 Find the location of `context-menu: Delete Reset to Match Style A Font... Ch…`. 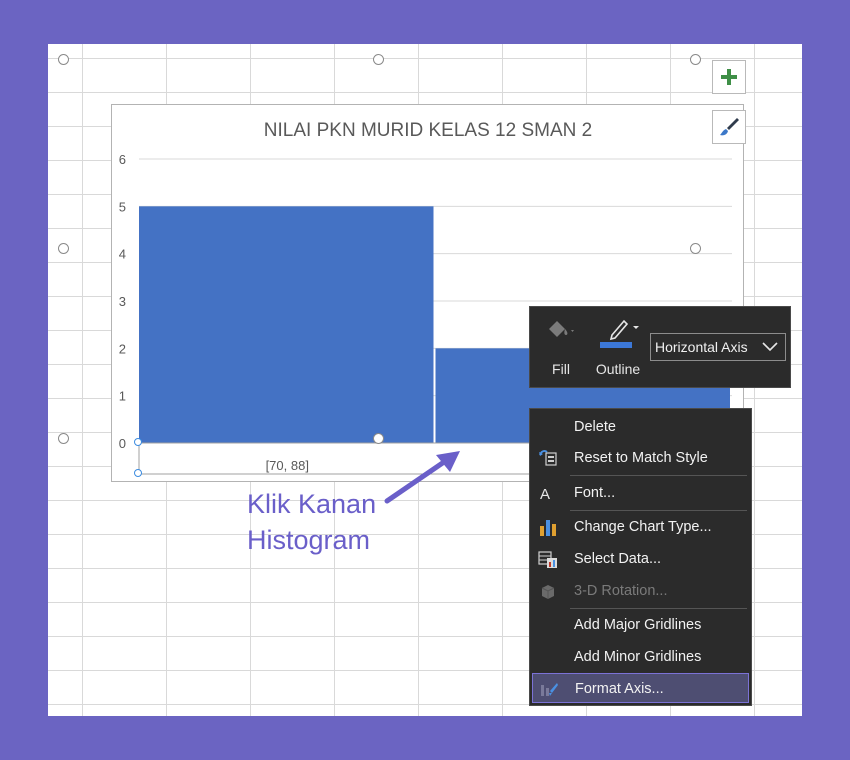

context-menu: Delete Reset to Match Style A Font... Ch… is located at coordinates (640, 557).